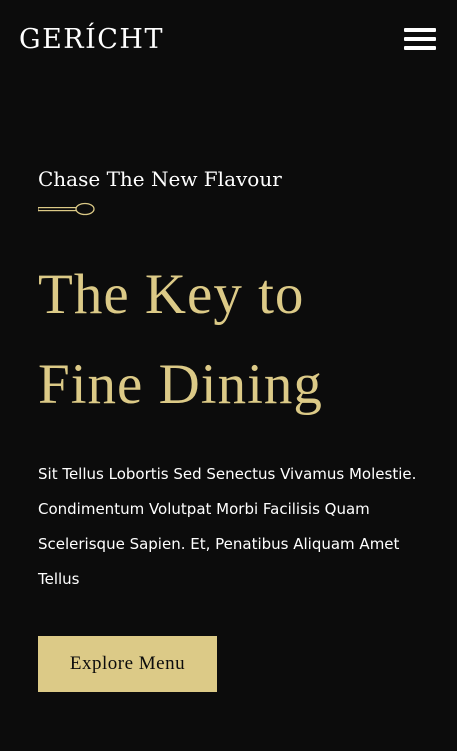 Image resolution: width=457 pixels, height=751 pixels. What do you see at coordinates (91, 40) in the screenshot?
I see `logo: GERÍCHT` at bounding box center [91, 40].